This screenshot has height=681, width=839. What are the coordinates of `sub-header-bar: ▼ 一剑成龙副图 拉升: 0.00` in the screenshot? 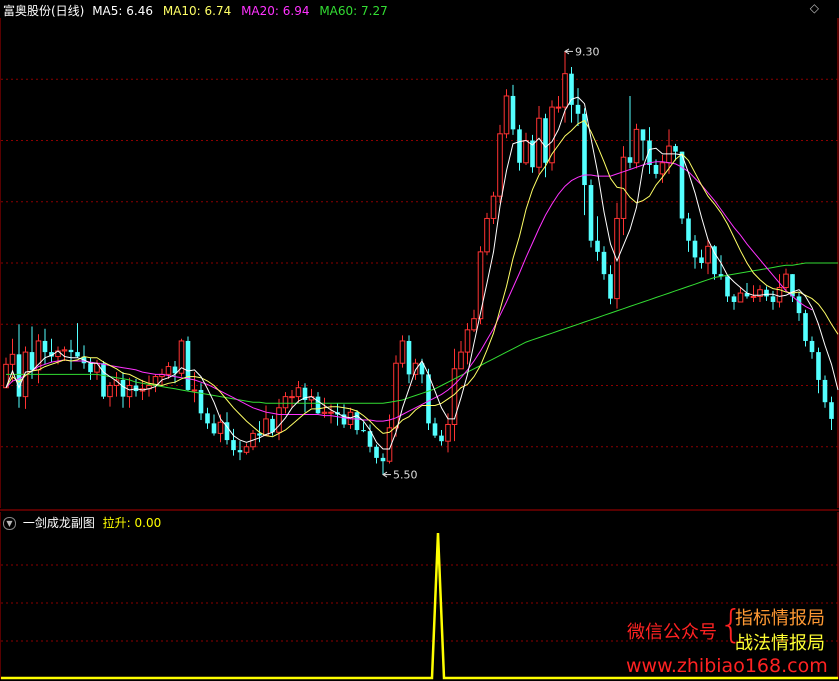 It's located at (82, 522).